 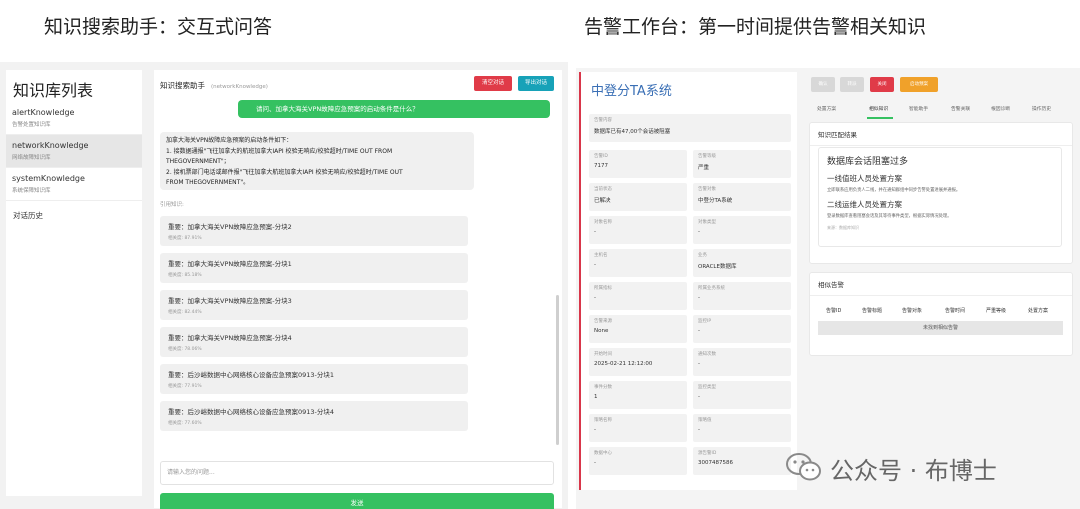 I want to click on confirm-button: 确认, so click(x=823, y=84).